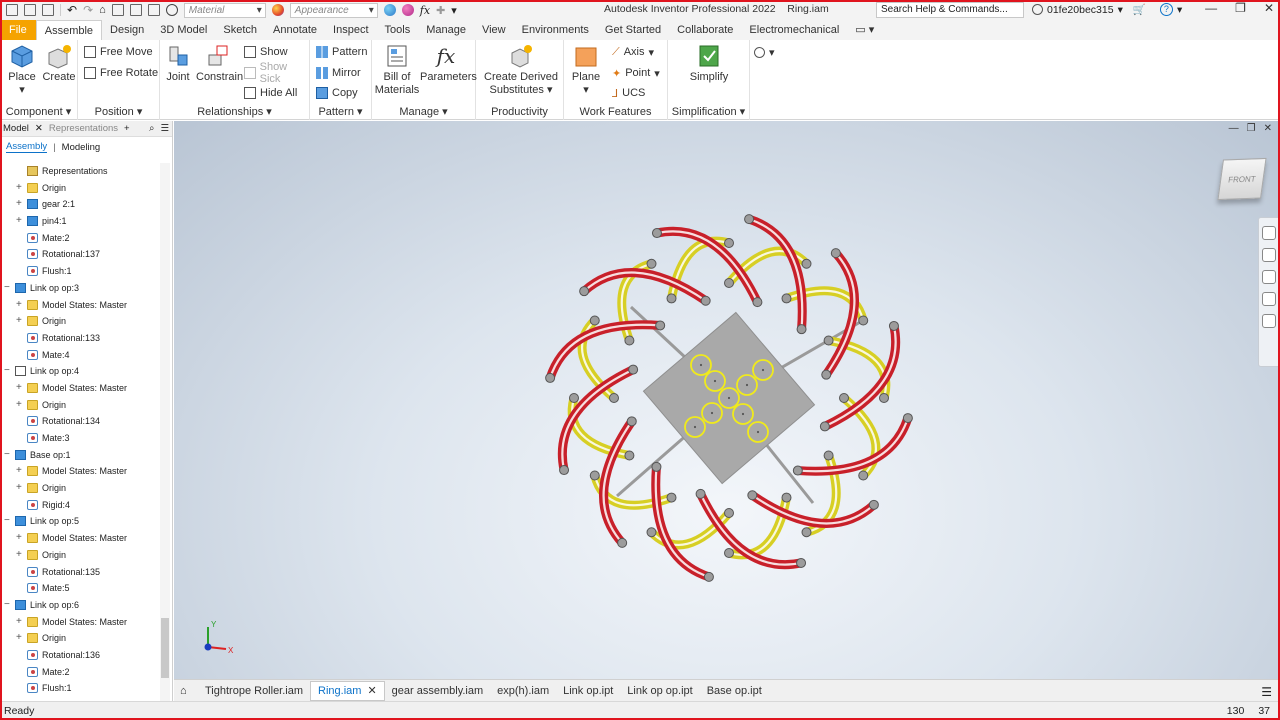  What do you see at coordinates (30, 10) in the screenshot?
I see `open-file-icon` at bounding box center [30, 10].